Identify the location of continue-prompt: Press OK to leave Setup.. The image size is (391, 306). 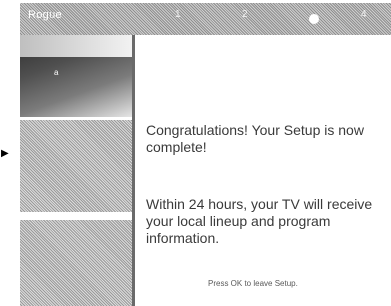
(253, 283).